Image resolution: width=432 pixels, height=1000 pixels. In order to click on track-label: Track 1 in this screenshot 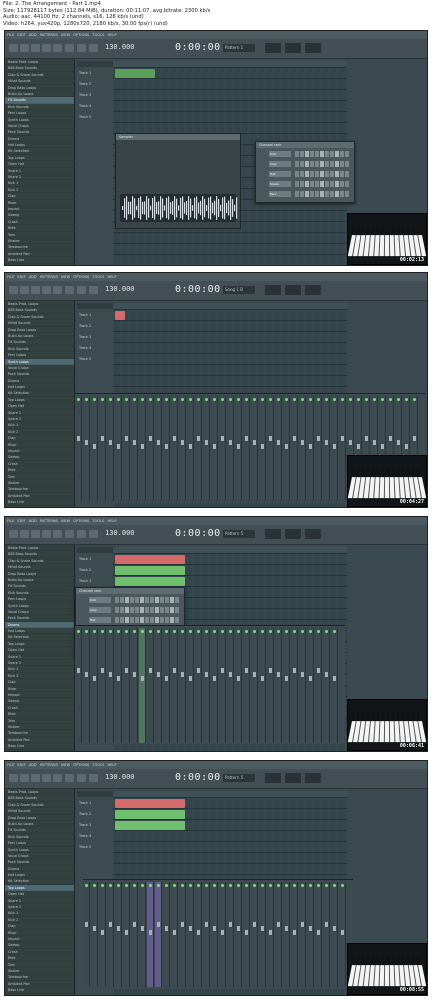, I will do `click(85, 315)`.